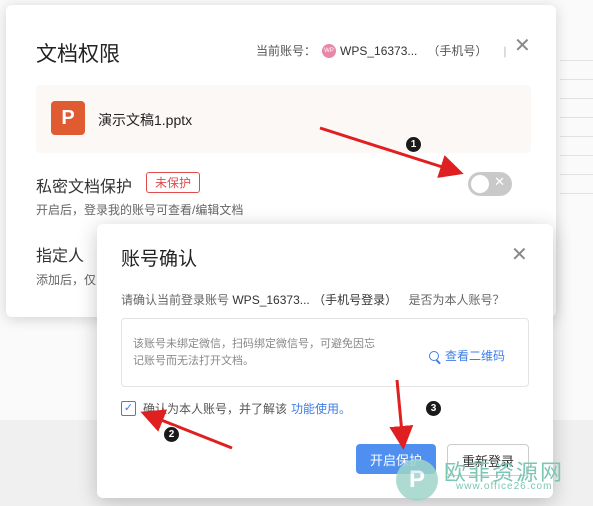 Image resolution: width=593 pixels, height=506 pixels. Describe the element at coordinates (457, 51) in the screenshot. I see `account-type: （手机号）` at that location.